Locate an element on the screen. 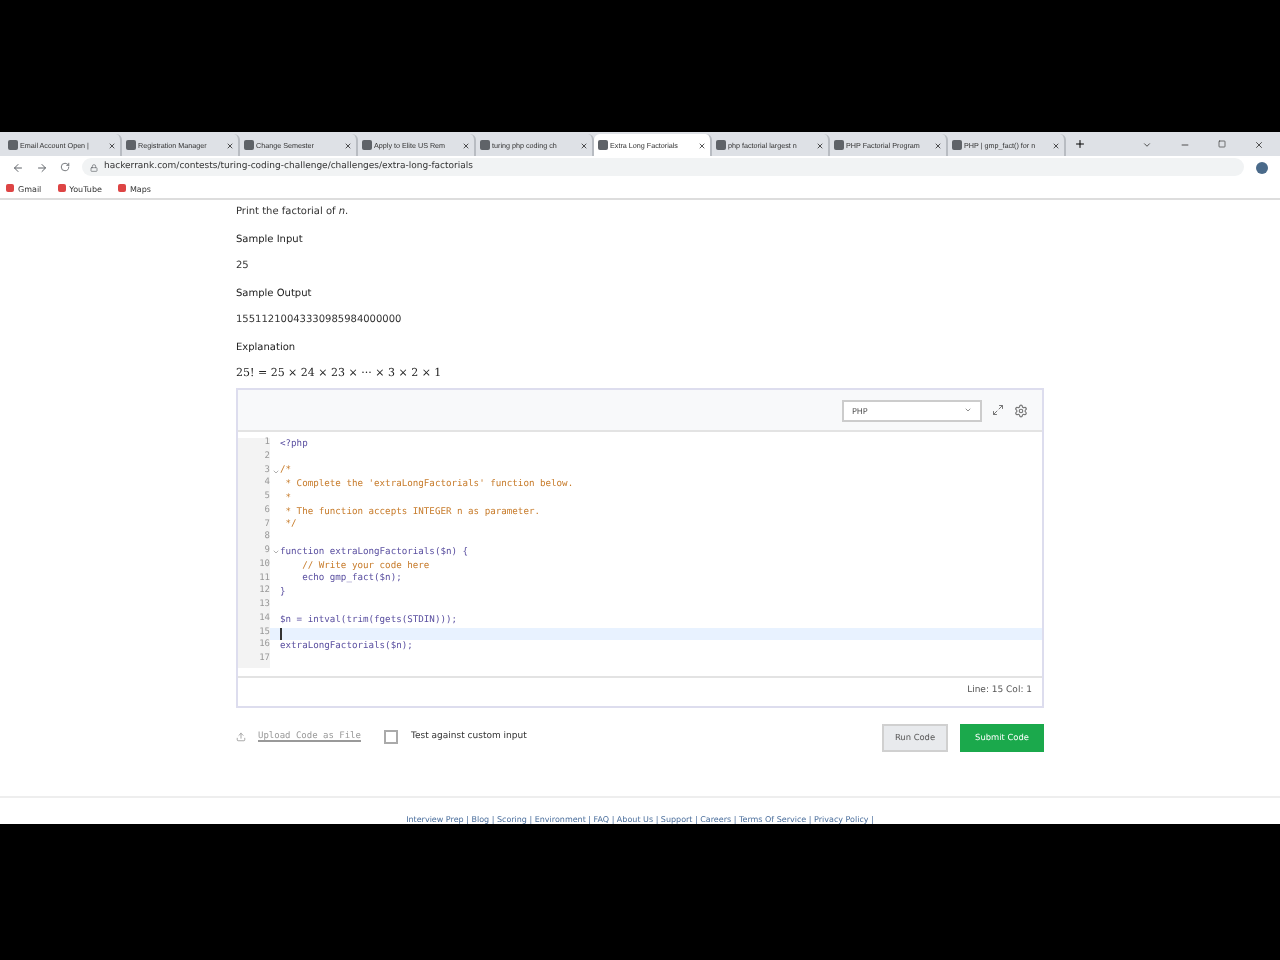 The width and height of the screenshot is (1280, 960). profile-avatar is located at coordinates (1262, 167).